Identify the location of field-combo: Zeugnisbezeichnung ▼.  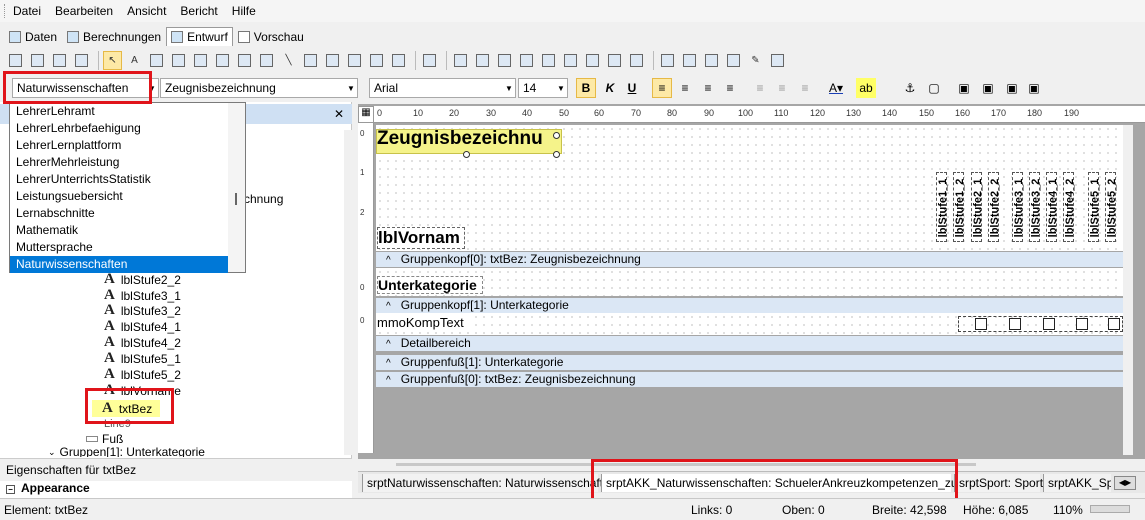
(259, 88).